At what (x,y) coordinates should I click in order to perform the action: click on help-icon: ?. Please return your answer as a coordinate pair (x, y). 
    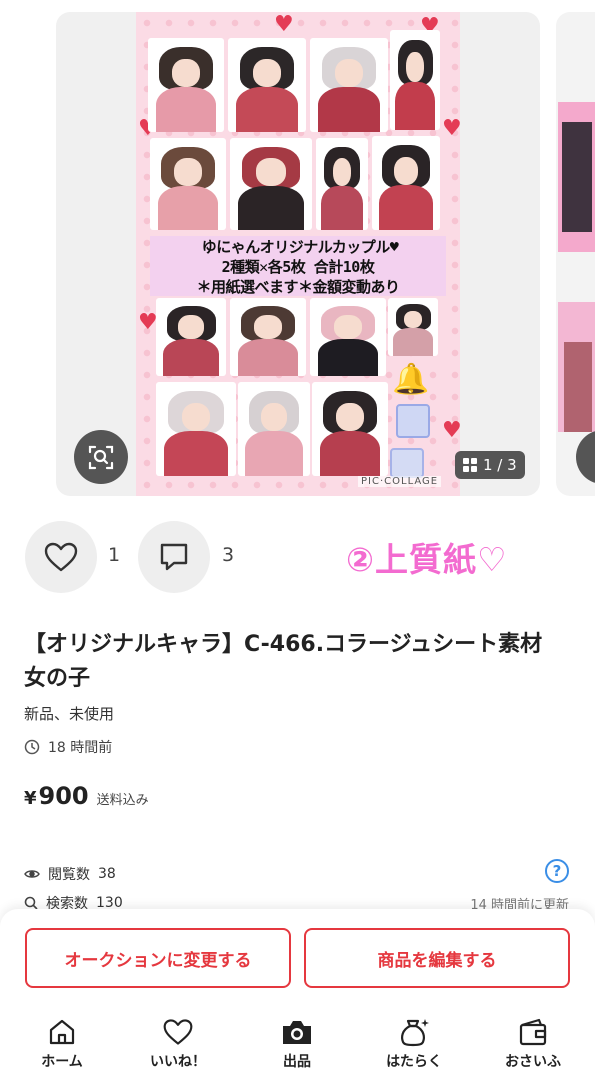
    Looking at the image, I should click on (557, 871).